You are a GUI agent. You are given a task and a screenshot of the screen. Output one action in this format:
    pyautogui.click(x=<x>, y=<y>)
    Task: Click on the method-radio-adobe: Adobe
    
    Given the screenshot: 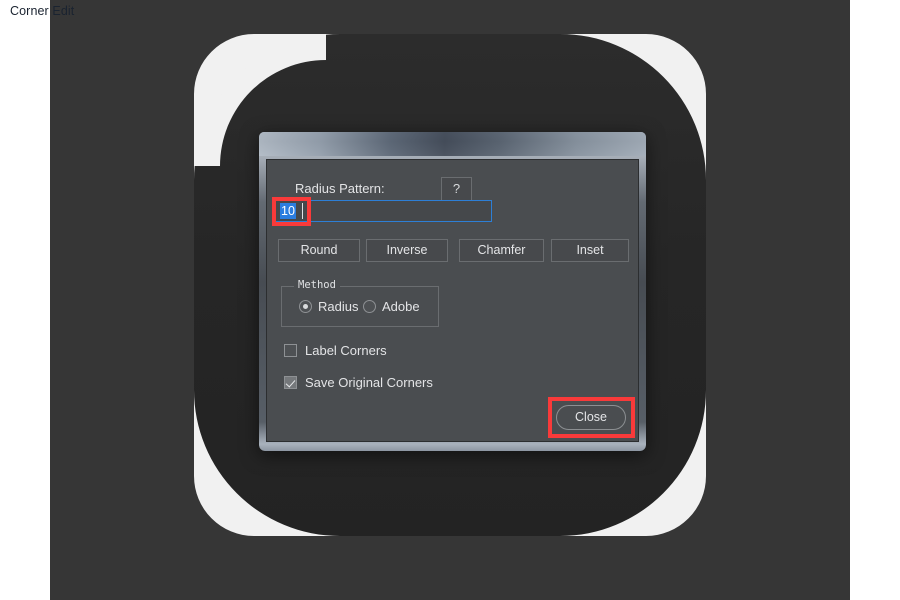 What is the action you would take?
    pyautogui.click(x=391, y=306)
    